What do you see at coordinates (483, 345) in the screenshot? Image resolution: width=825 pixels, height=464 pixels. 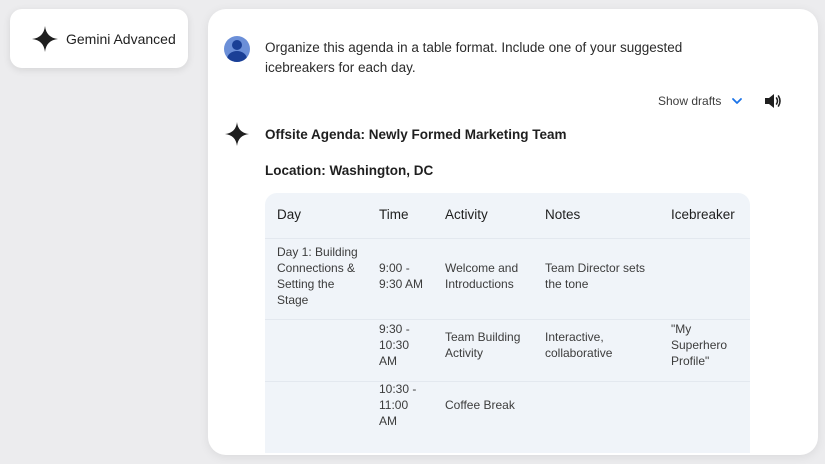 I see `cell-activity: Team Building Activity` at bounding box center [483, 345].